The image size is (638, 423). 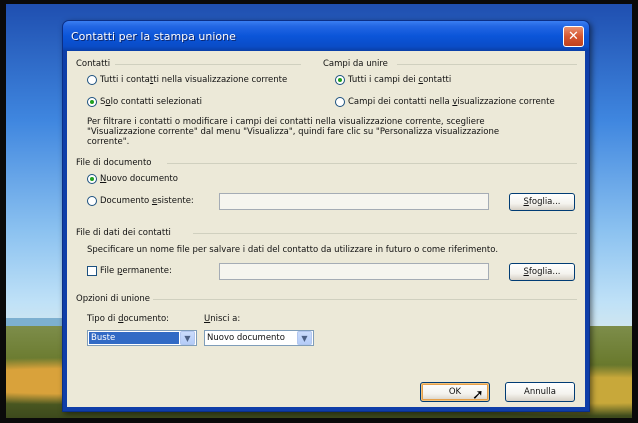 I want to click on group-title-file-dati: File di dati dei contatti, so click(x=123, y=233).